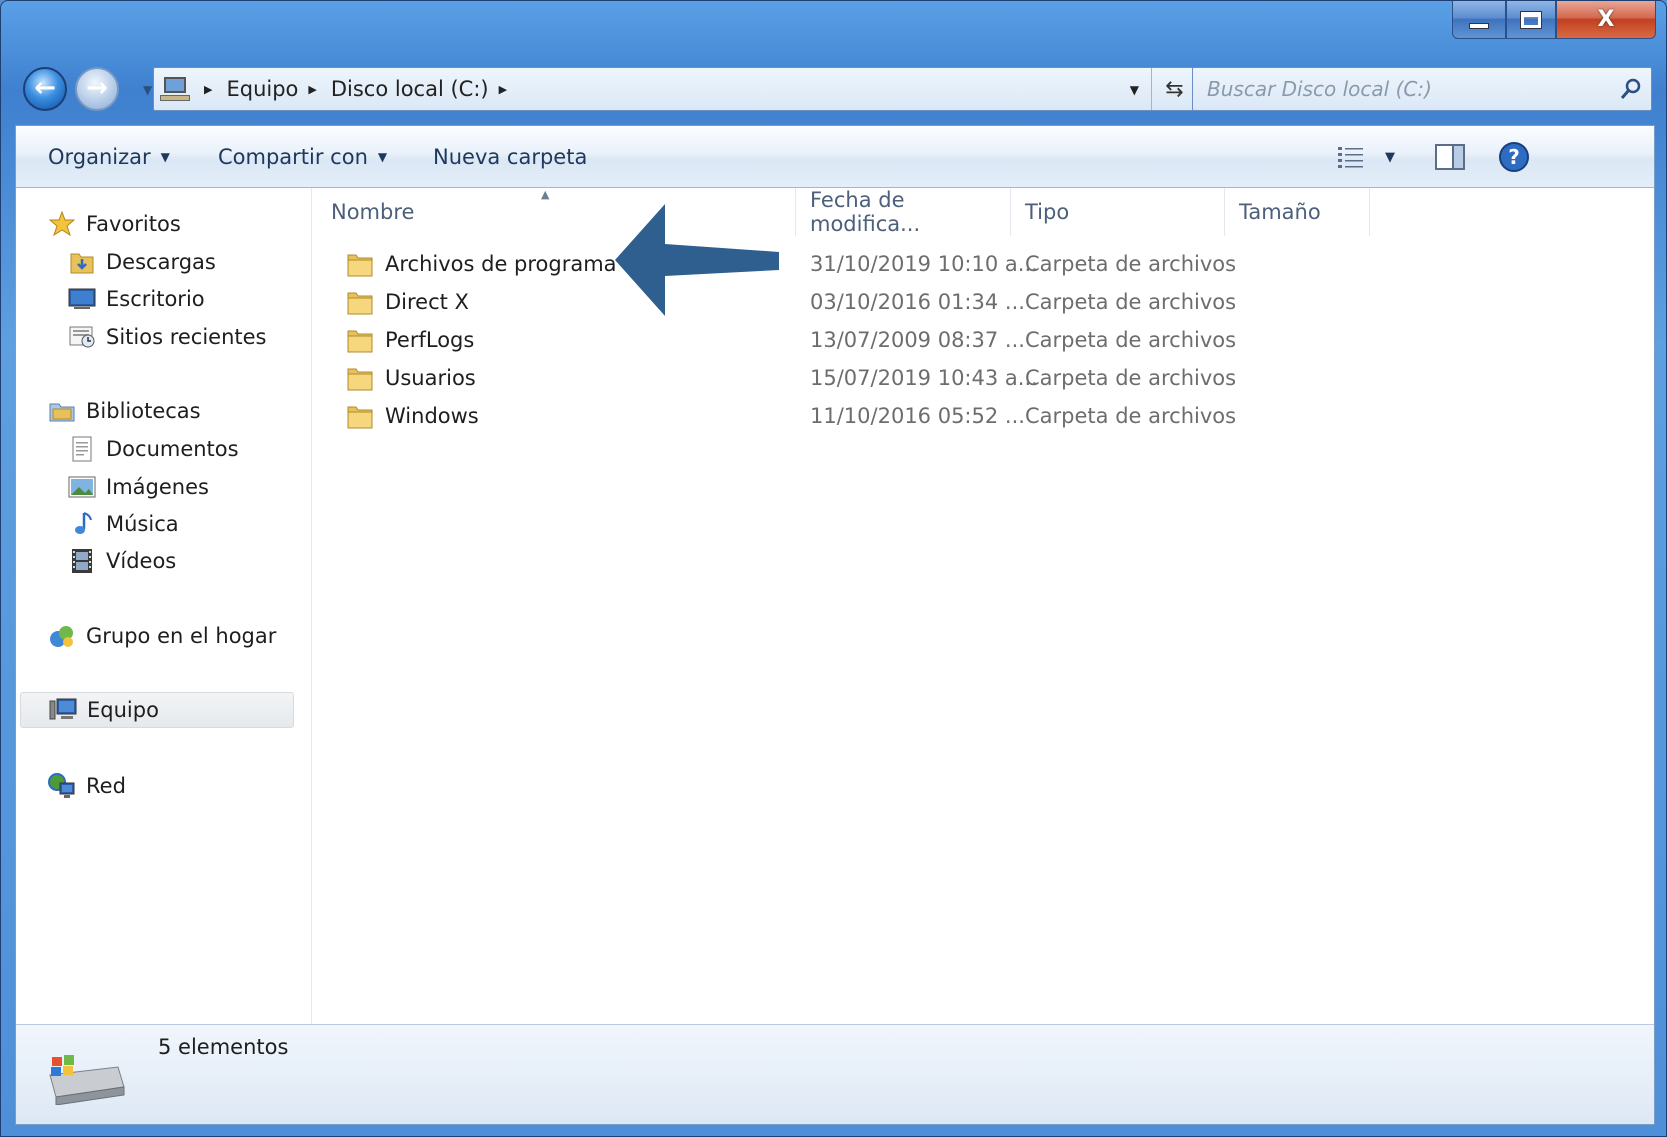 The image size is (1667, 1137). I want to click on back-button: ←, so click(45, 89).